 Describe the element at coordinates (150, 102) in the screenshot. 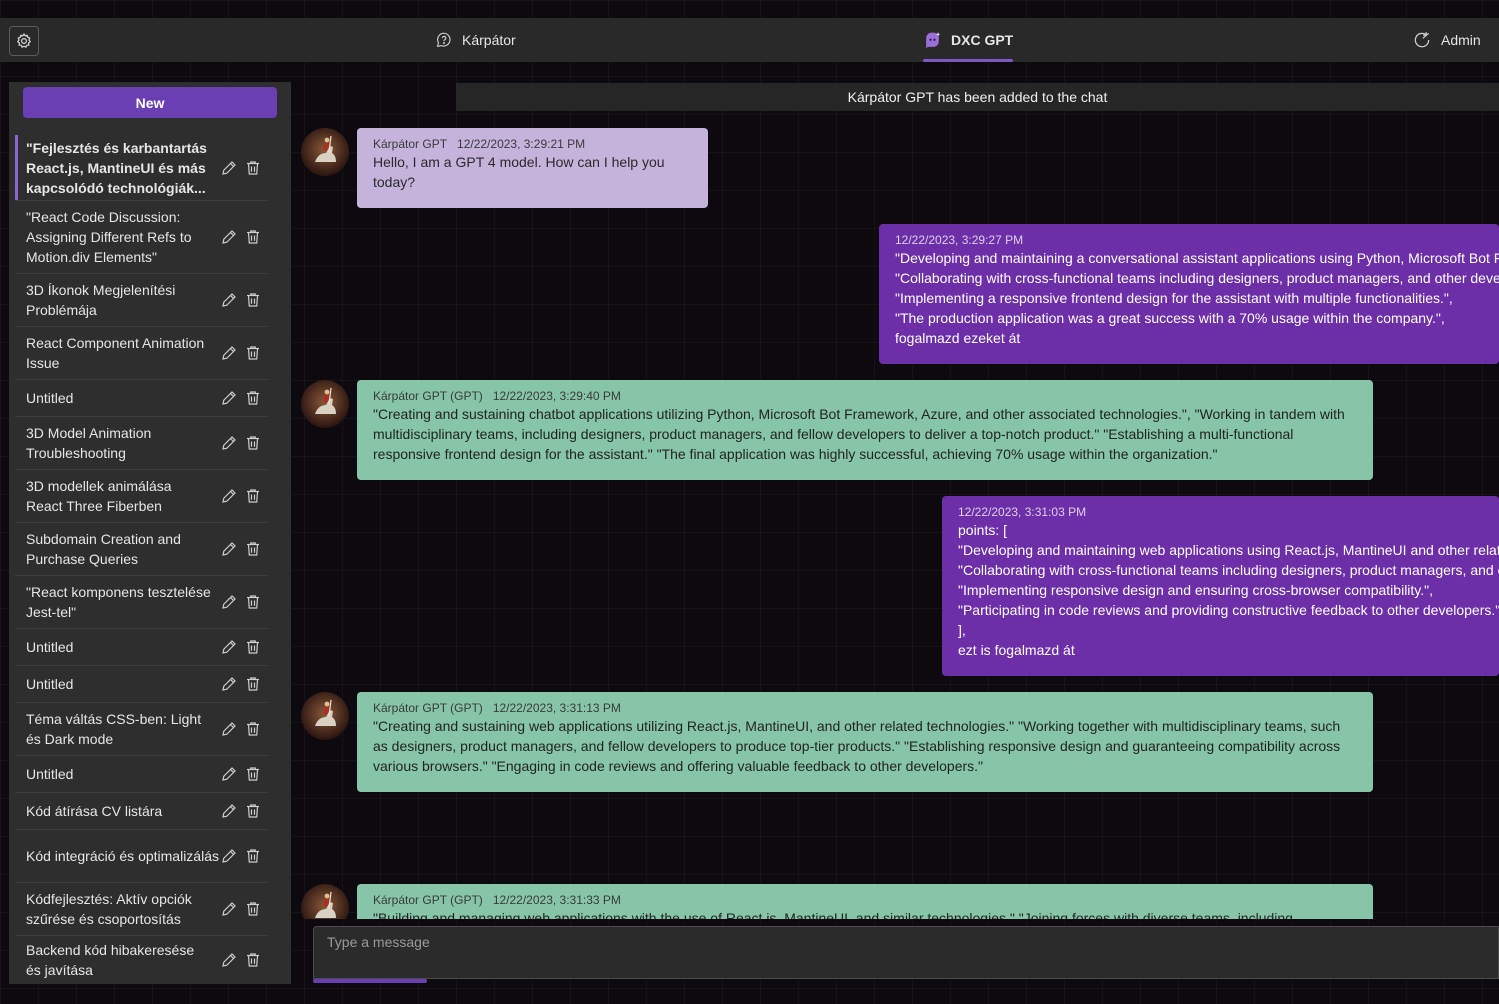

I see `new-conversation-button: New` at that location.